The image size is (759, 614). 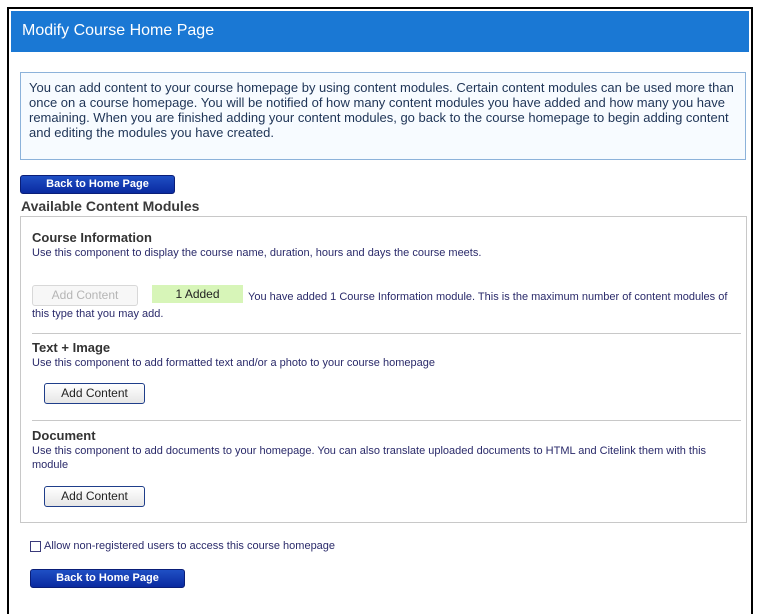 I want to click on add-content-button-text-image: Add Content, so click(x=94, y=393).